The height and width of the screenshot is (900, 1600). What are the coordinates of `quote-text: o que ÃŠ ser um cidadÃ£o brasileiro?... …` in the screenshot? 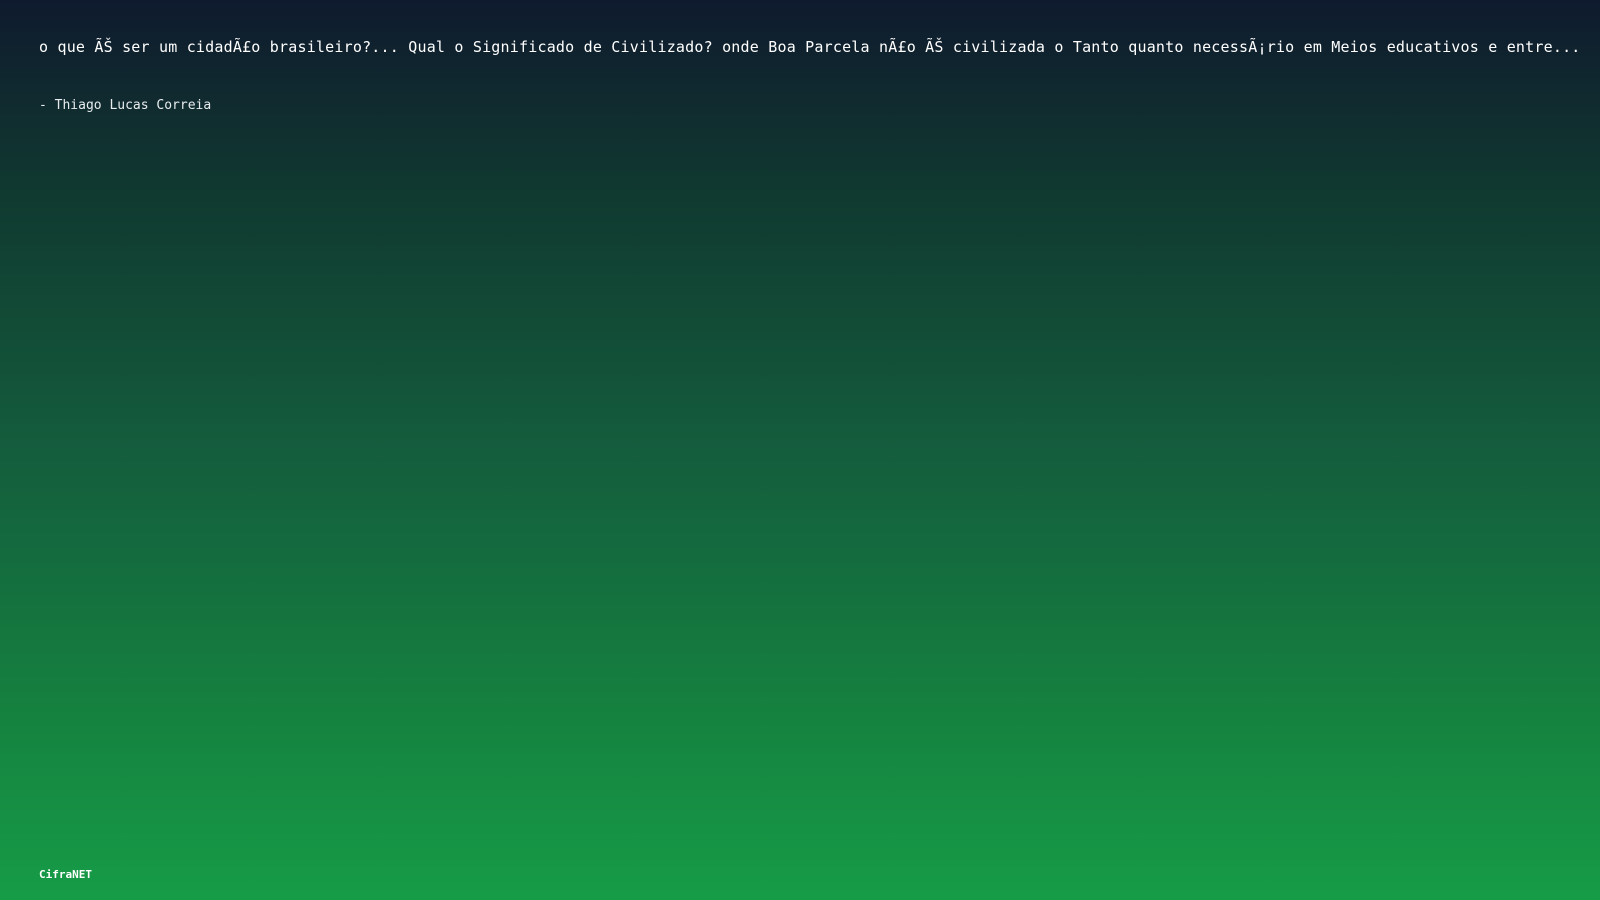 It's located at (809, 47).